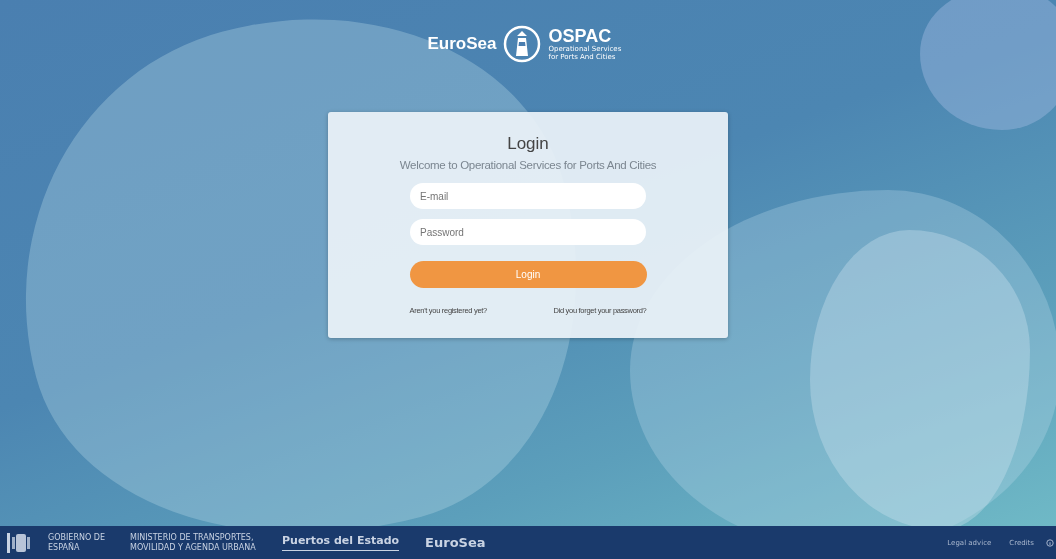 Image resolution: width=1056 pixels, height=559 pixels. I want to click on government-label: GOBIERNO DE ESPAÑA, so click(77, 542).